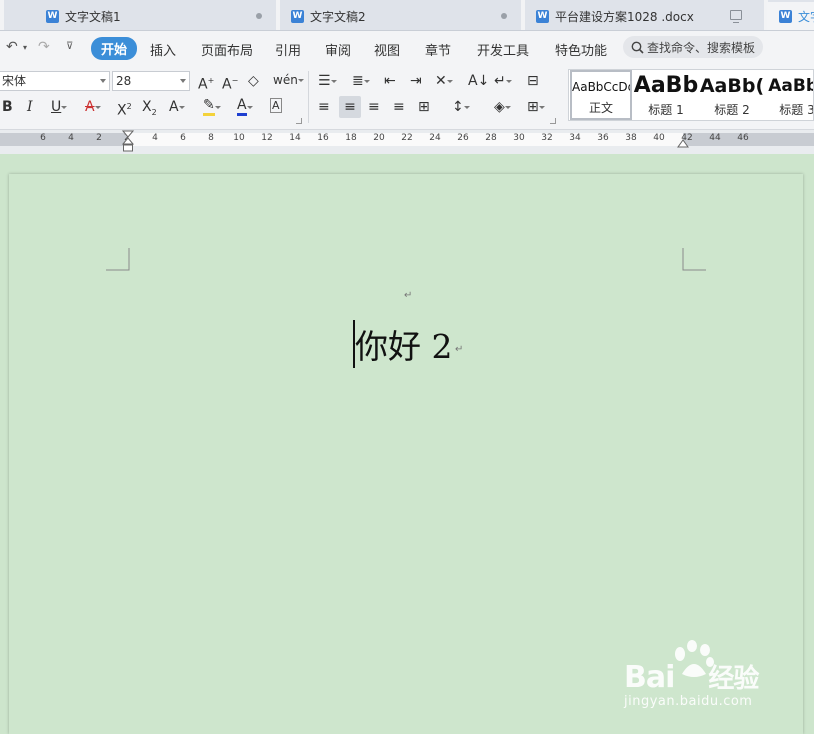 Image resolution: width=814 pixels, height=734 pixels. I want to click on ribbon-divider, so click(308, 97).